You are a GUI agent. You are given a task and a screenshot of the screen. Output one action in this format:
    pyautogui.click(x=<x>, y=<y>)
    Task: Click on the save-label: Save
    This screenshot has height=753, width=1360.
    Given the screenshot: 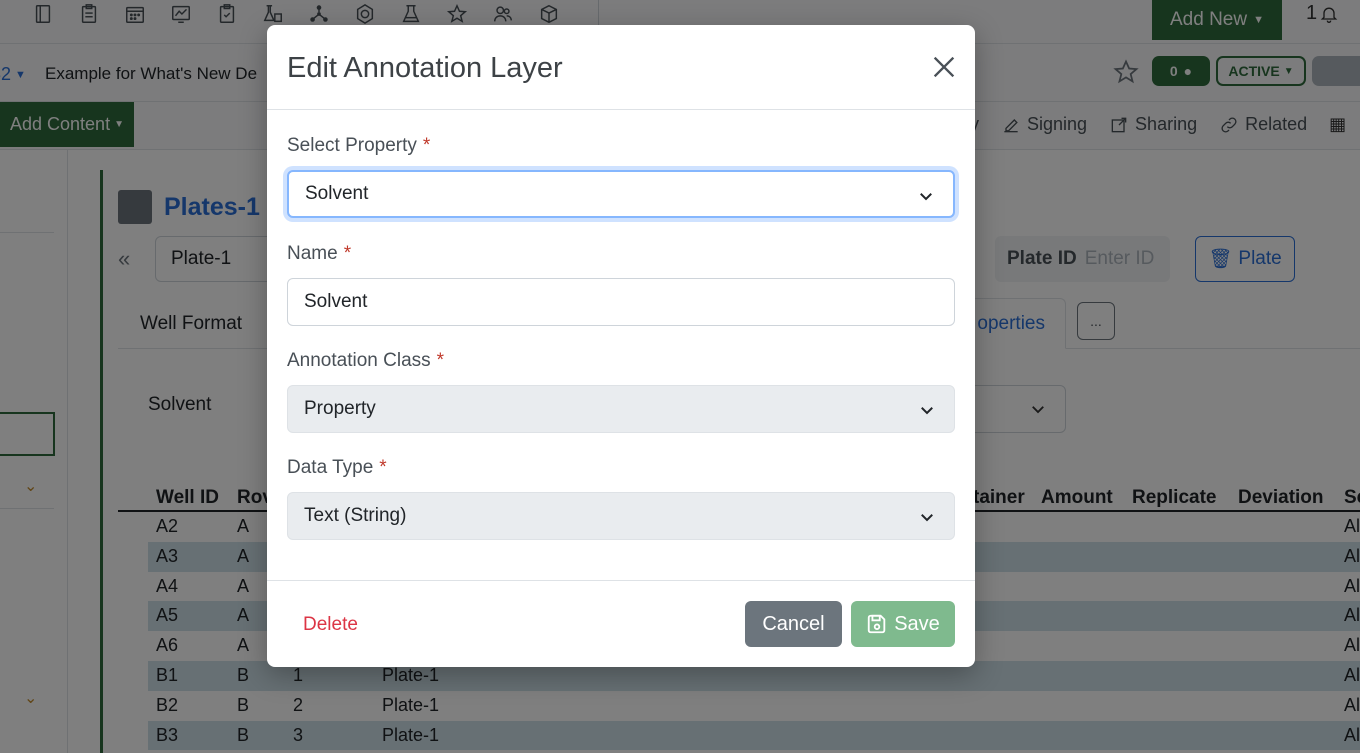 What is the action you would take?
    pyautogui.click(x=917, y=623)
    